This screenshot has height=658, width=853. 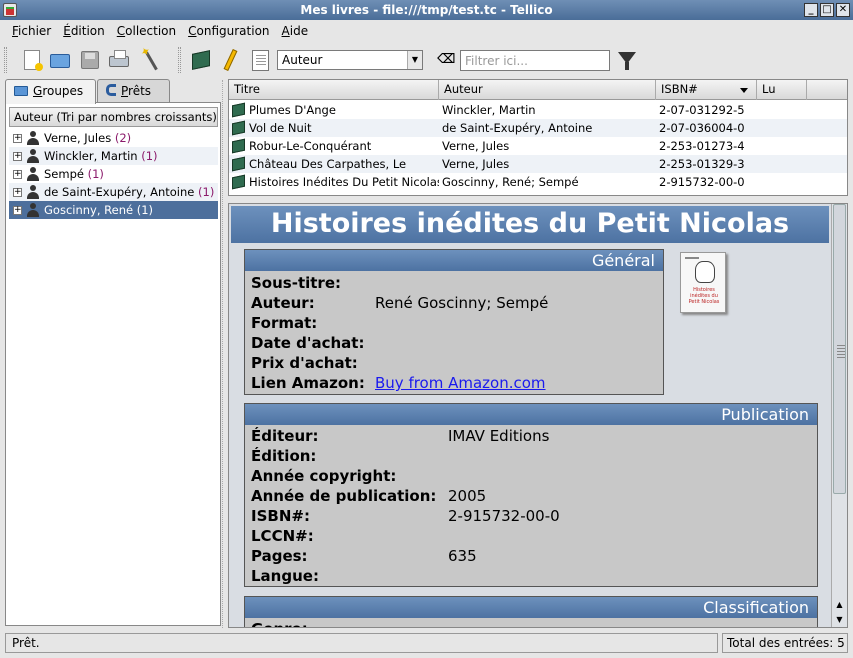 What do you see at coordinates (133, 91) in the screenshot?
I see `tab-prets: Prêts` at bounding box center [133, 91].